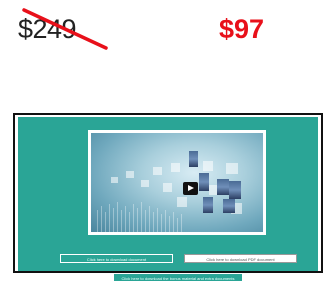 Image resolution: width=336 pixels, height=282 pixels. I want to click on download-pdf-button: Click here to download PDF document, so click(240, 258).